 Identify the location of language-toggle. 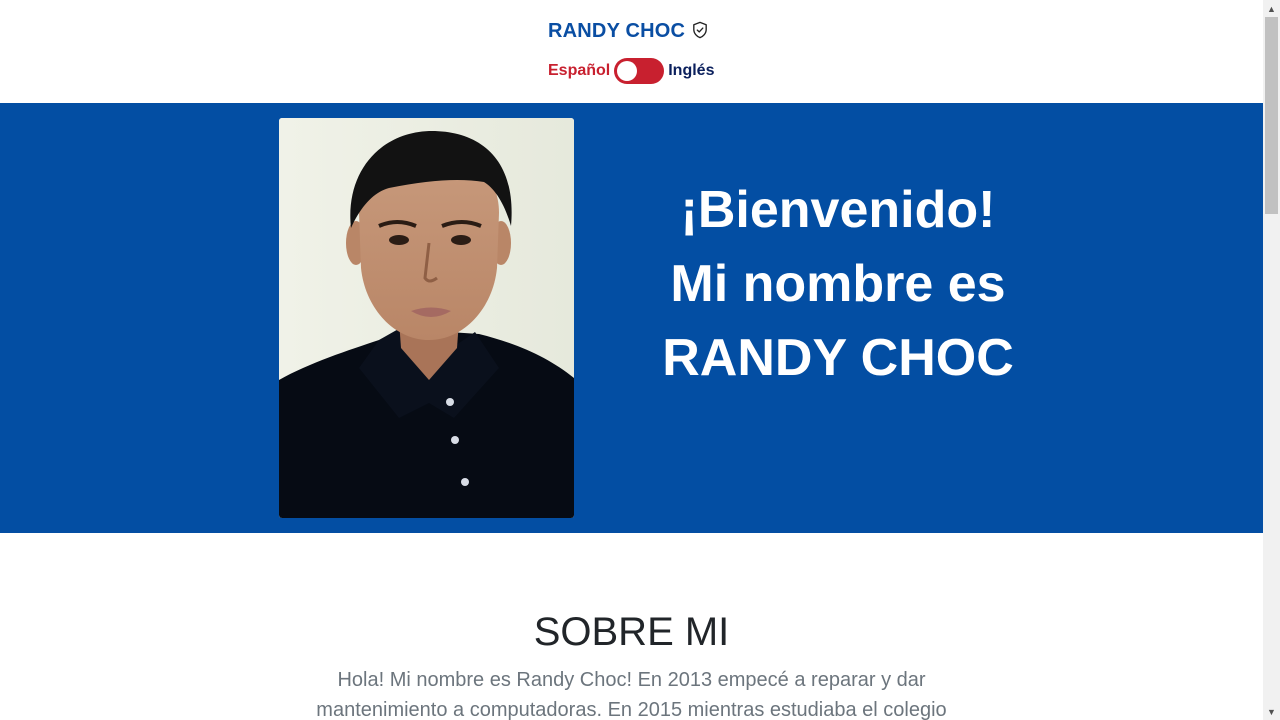
(639, 71).